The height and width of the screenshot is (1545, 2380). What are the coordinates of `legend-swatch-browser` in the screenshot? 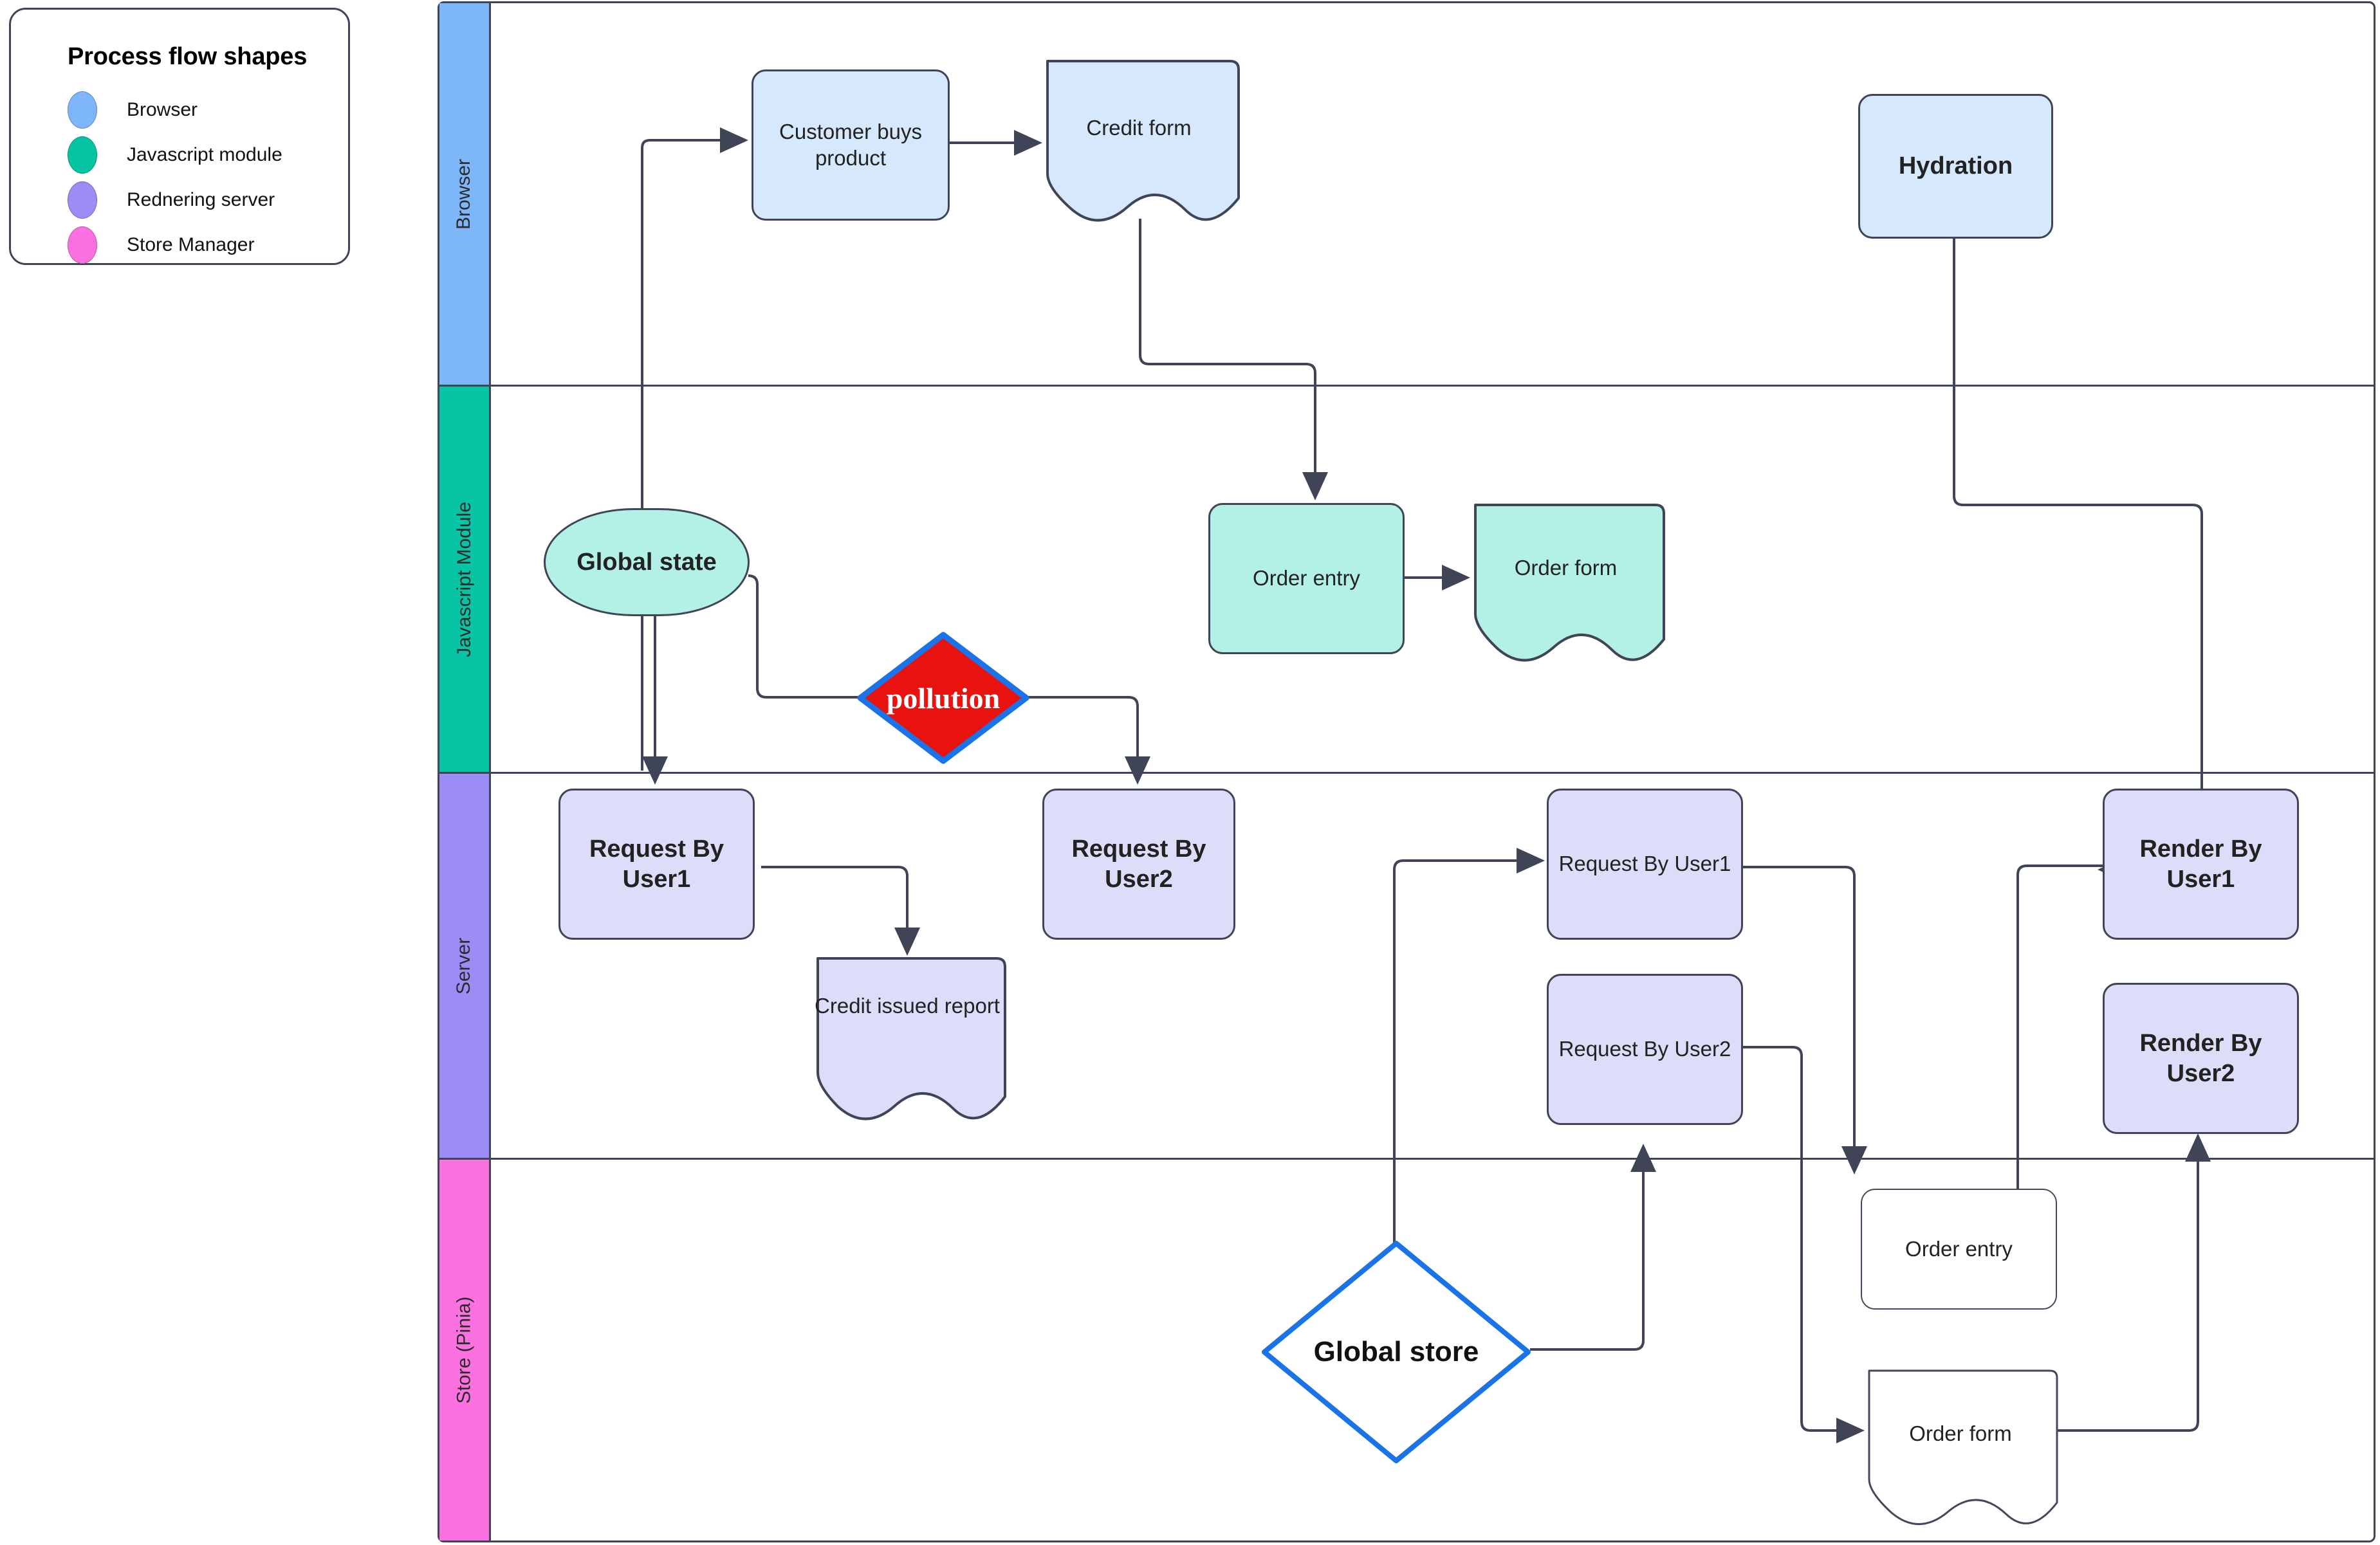 It's located at (82, 110).